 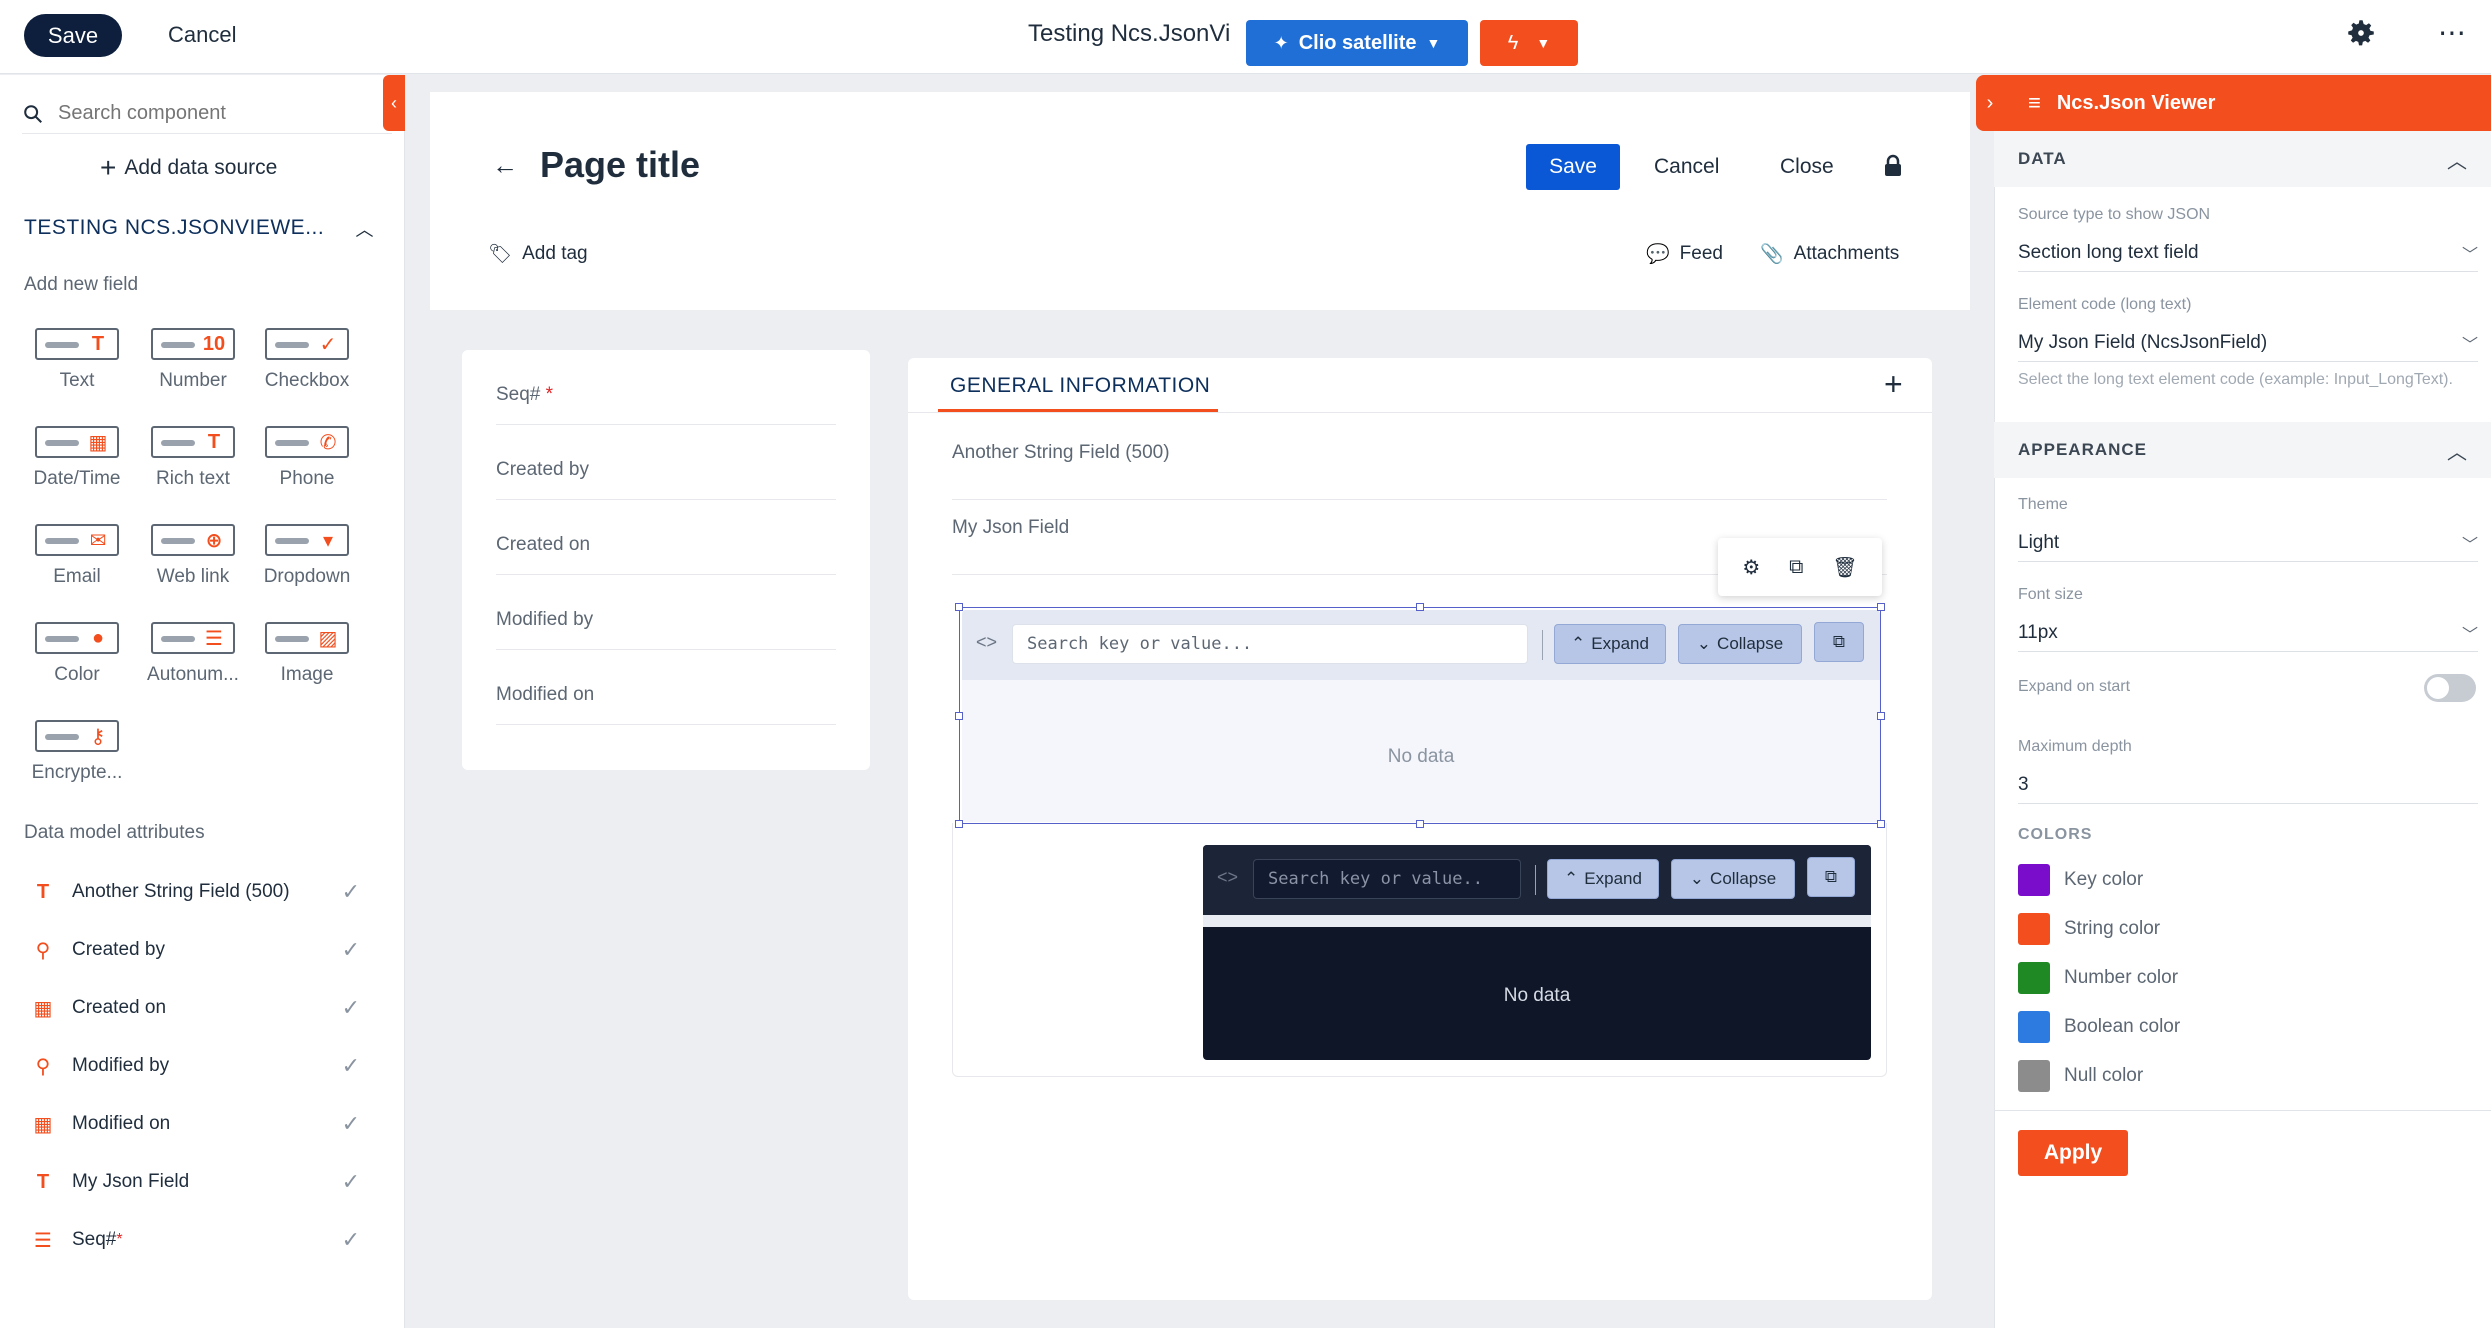 I want to click on tab-general-information: GENERAL INFORMATION, so click(x=1080, y=386).